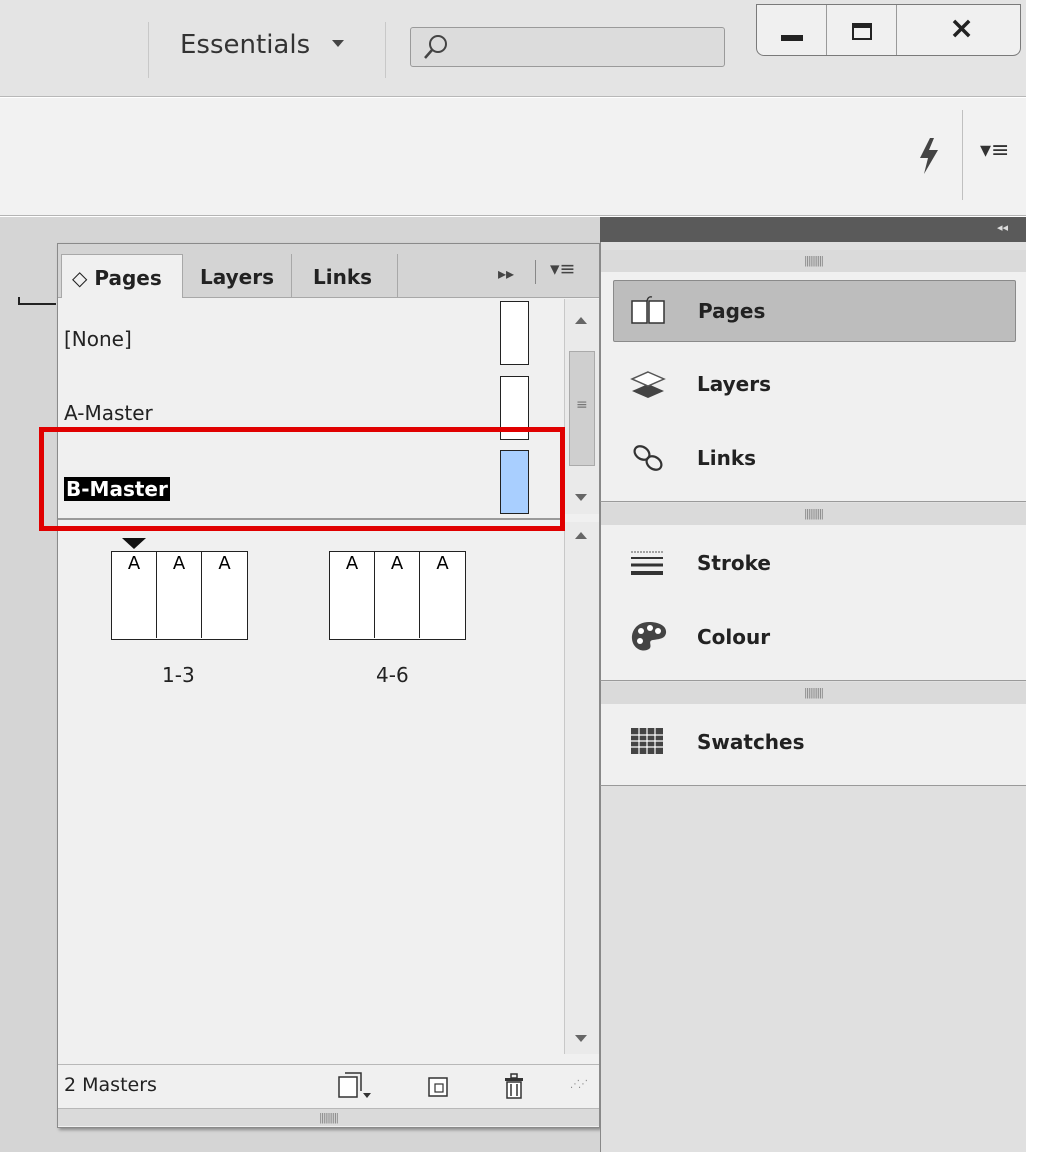  What do you see at coordinates (245, 45) in the screenshot?
I see `workspace-switcher: Essentials` at bounding box center [245, 45].